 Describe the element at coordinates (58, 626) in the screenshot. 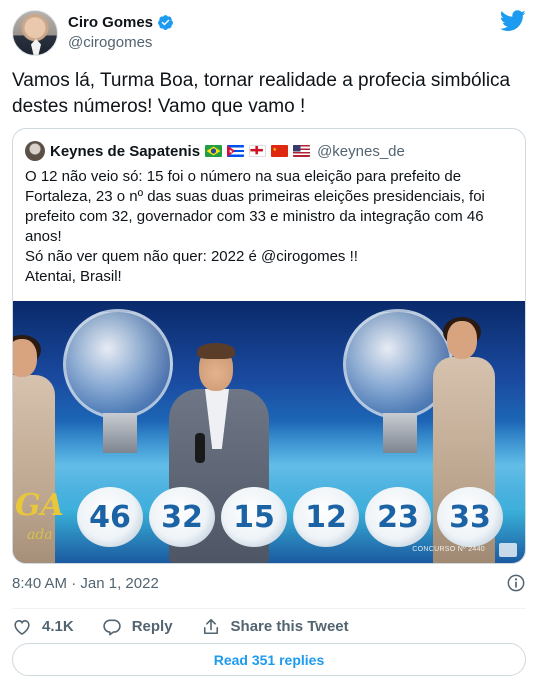

I see `like-count: 4.1K` at that location.